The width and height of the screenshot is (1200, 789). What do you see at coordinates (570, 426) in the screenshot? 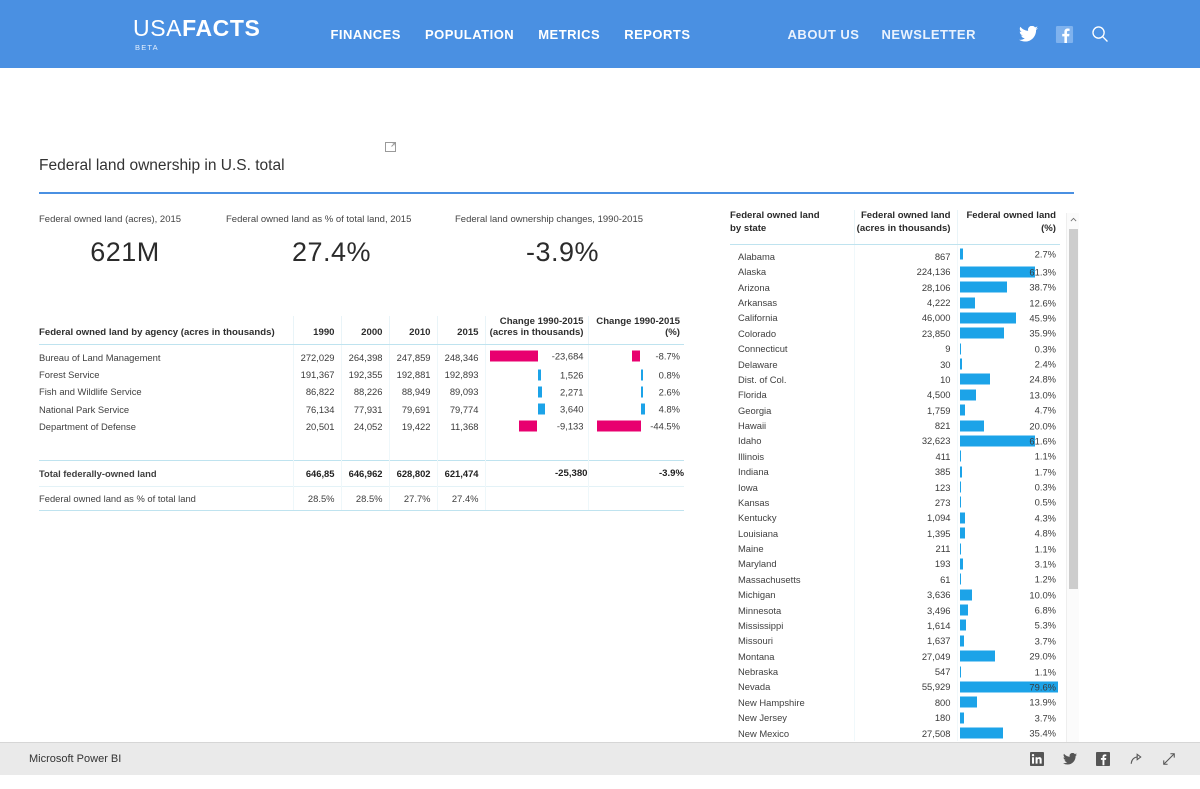
I see `change-value: -9,133` at bounding box center [570, 426].